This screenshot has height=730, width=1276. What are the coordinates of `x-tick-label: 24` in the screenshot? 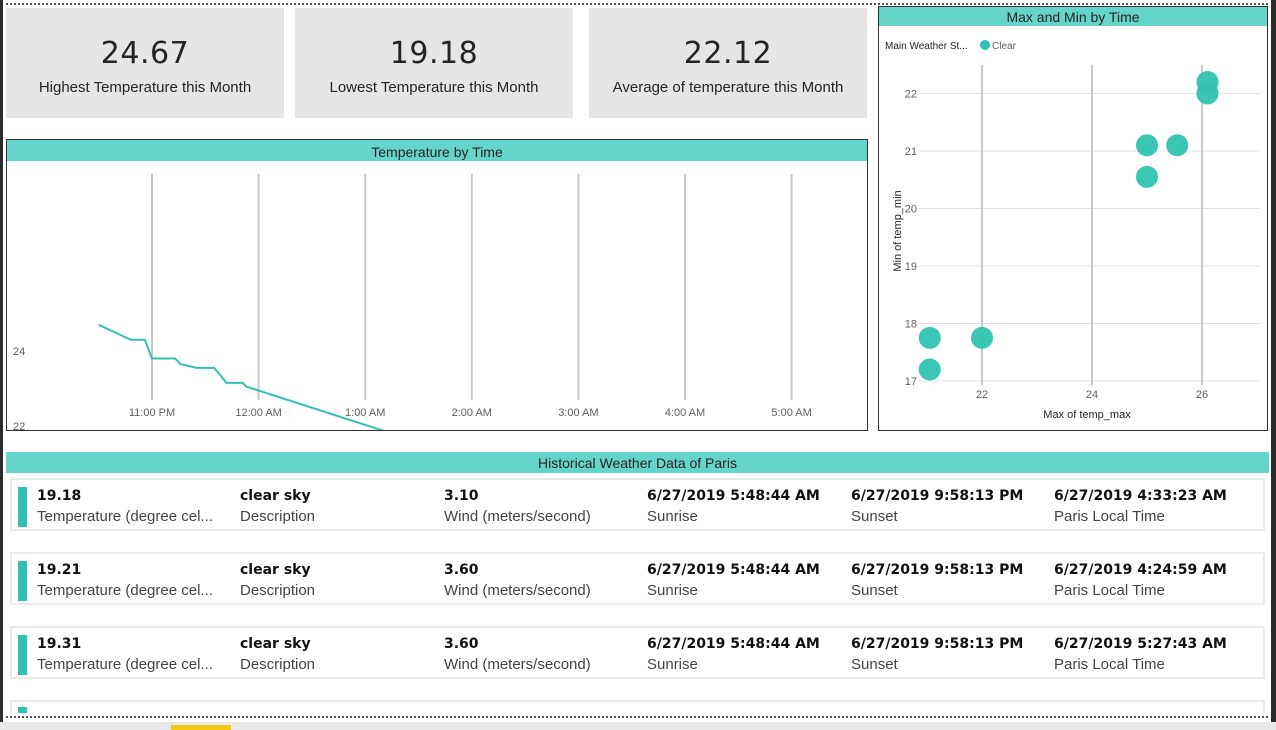 It's located at (1092, 395).